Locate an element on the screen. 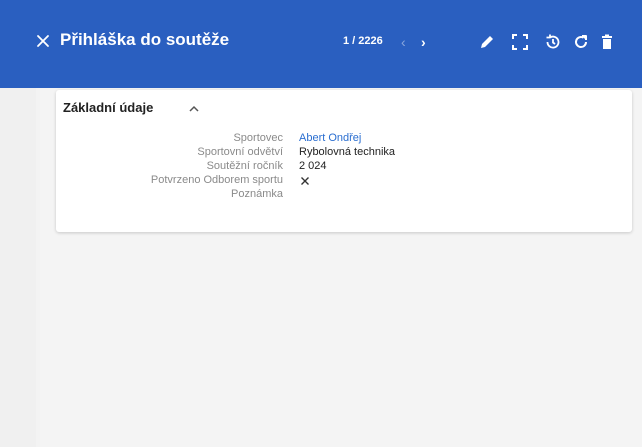 The width and height of the screenshot is (642, 447). field-row: Soutěžní ročník 2 024 is located at coordinates (344, 167).